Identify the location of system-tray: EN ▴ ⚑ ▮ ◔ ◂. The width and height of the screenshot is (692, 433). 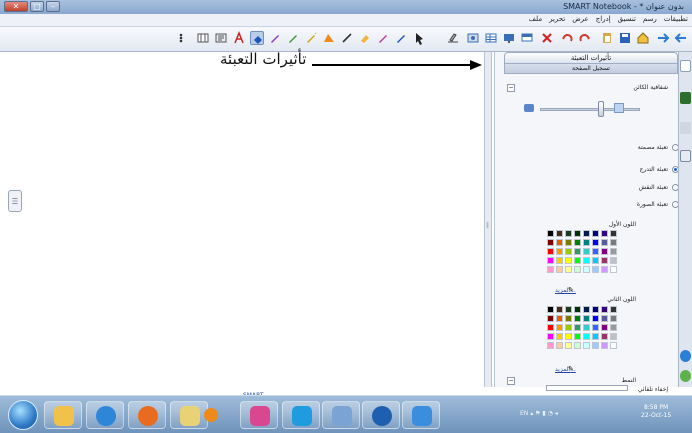
(539, 413).